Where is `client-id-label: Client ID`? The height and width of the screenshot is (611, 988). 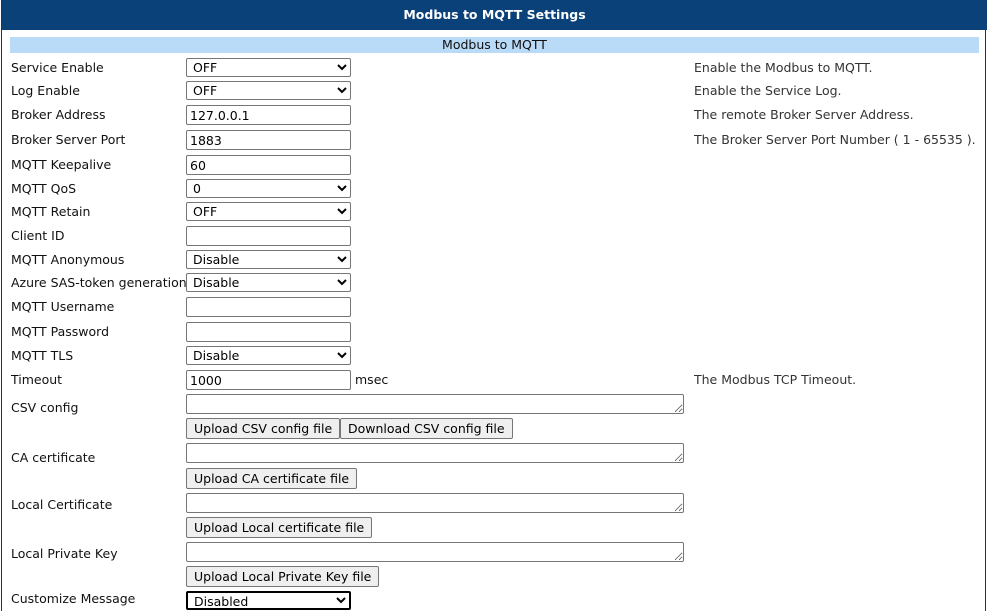
client-id-label: Client ID is located at coordinates (38, 235).